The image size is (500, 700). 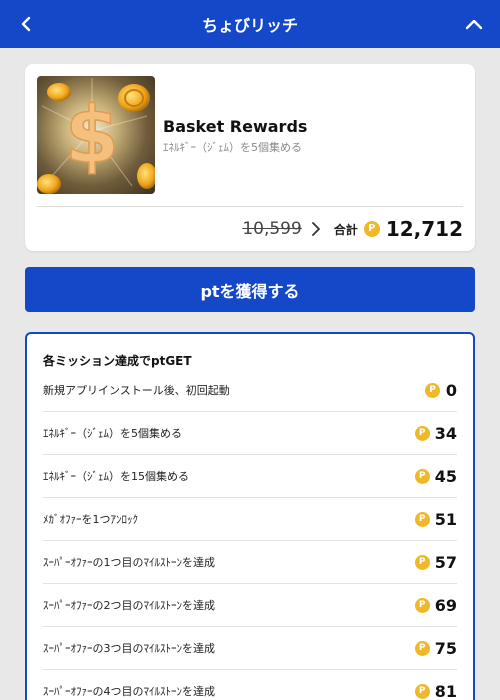 I want to click on mission-row: ｴﾈﾙｷﾞｰ（ｼﾞｪﾑ）を5個集める P 34, so click(x=250, y=433).